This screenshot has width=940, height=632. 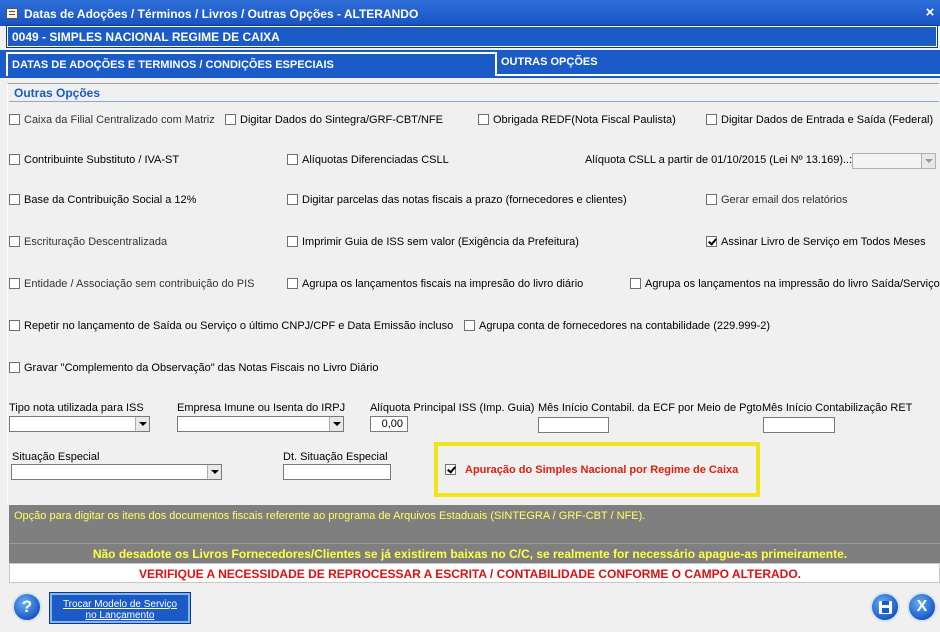 I want to click on situacao-especial-select, so click(x=116, y=472).